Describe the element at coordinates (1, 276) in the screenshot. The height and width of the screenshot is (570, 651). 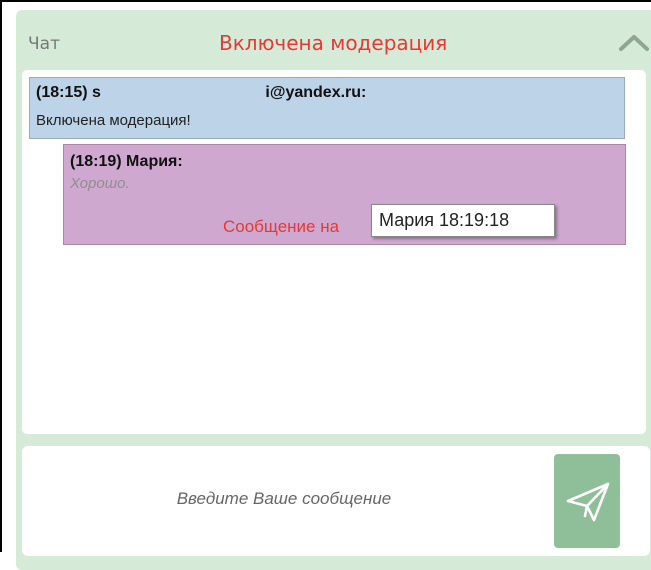
I see `window-left-border` at that location.